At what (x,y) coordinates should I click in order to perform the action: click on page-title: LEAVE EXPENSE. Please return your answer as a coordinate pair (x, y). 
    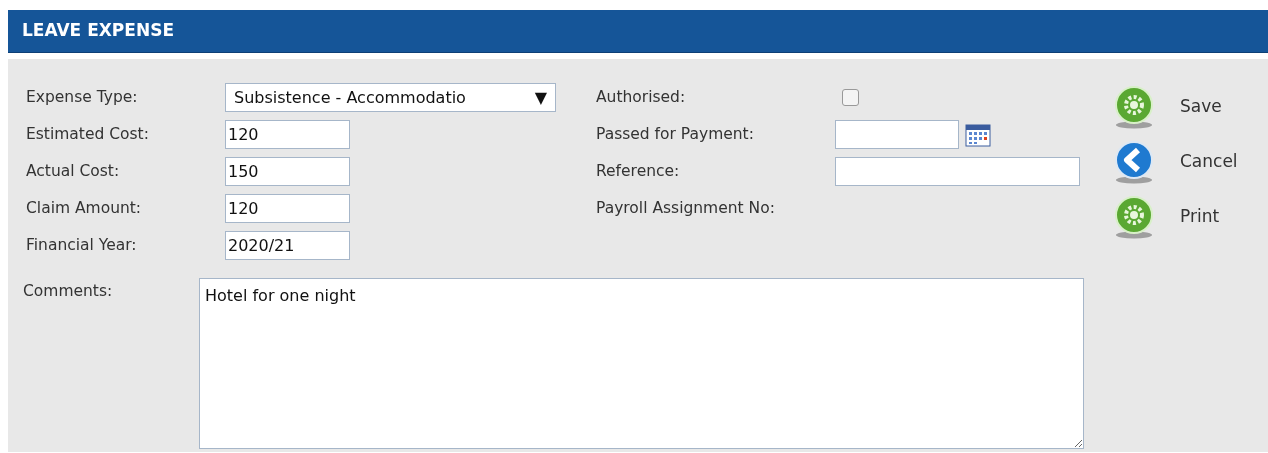
    Looking at the image, I should click on (638, 31).